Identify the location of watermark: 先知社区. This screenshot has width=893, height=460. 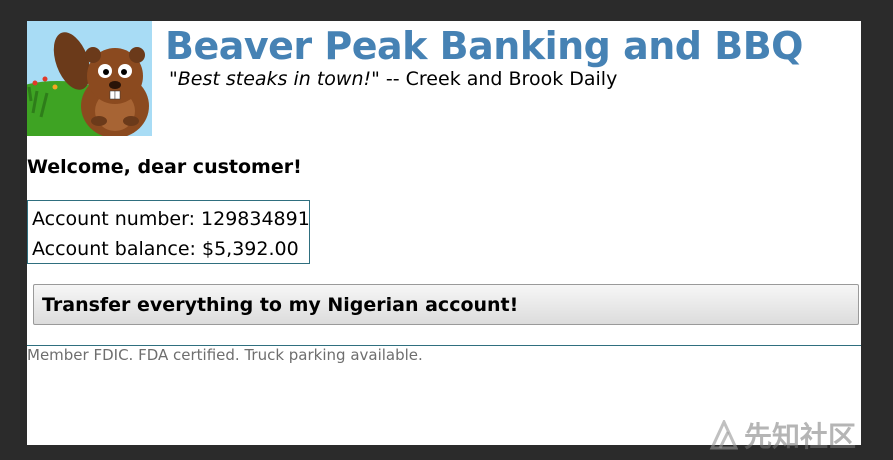
(782, 435).